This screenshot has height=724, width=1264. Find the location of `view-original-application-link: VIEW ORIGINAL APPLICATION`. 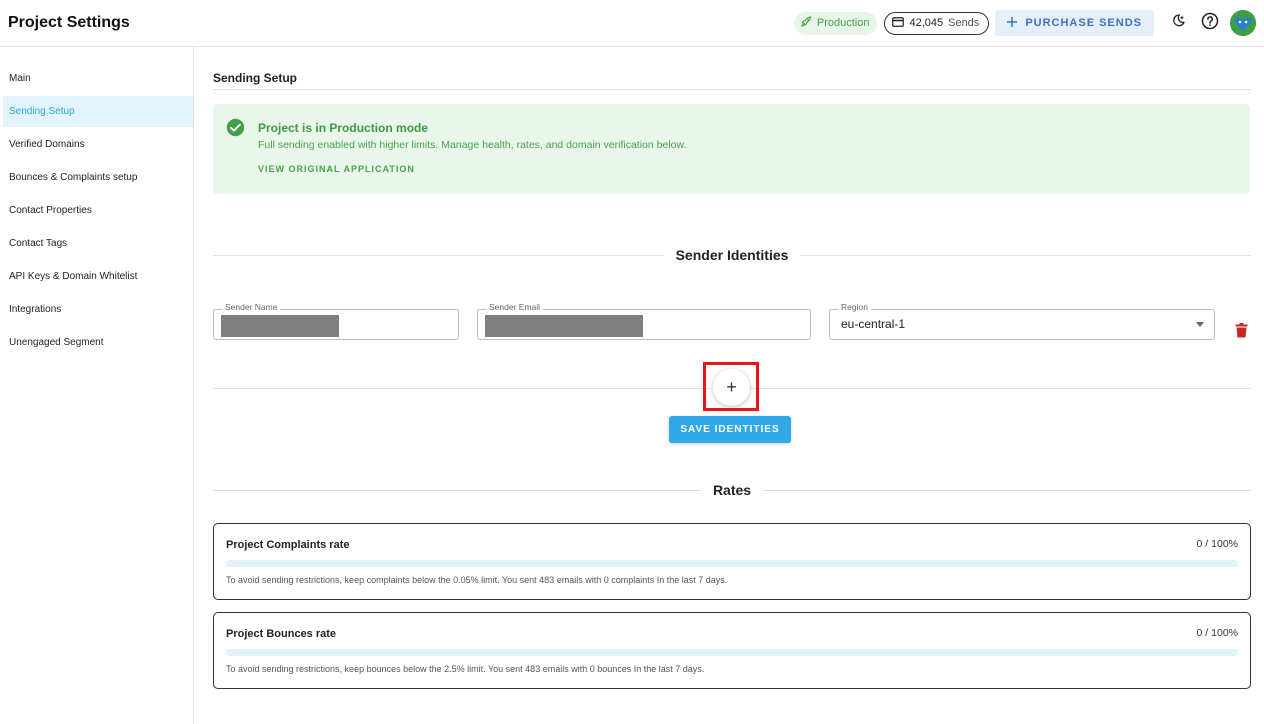

view-original-application-link: VIEW ORIGINAL APPLICATION is located at coordinates (336, 169).